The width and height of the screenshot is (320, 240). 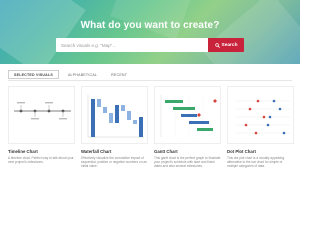 I want to click on gantt-chart-icon, so click(x=188, y=116).